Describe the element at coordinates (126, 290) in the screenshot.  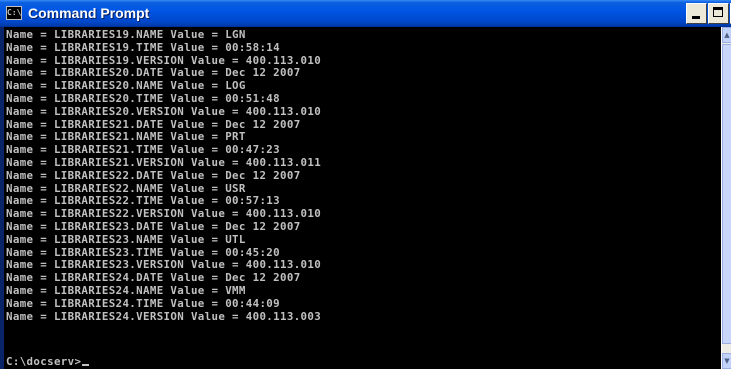
I see `console-line: Name = LIBRARIES24.NAME Value = VMM` at that location.